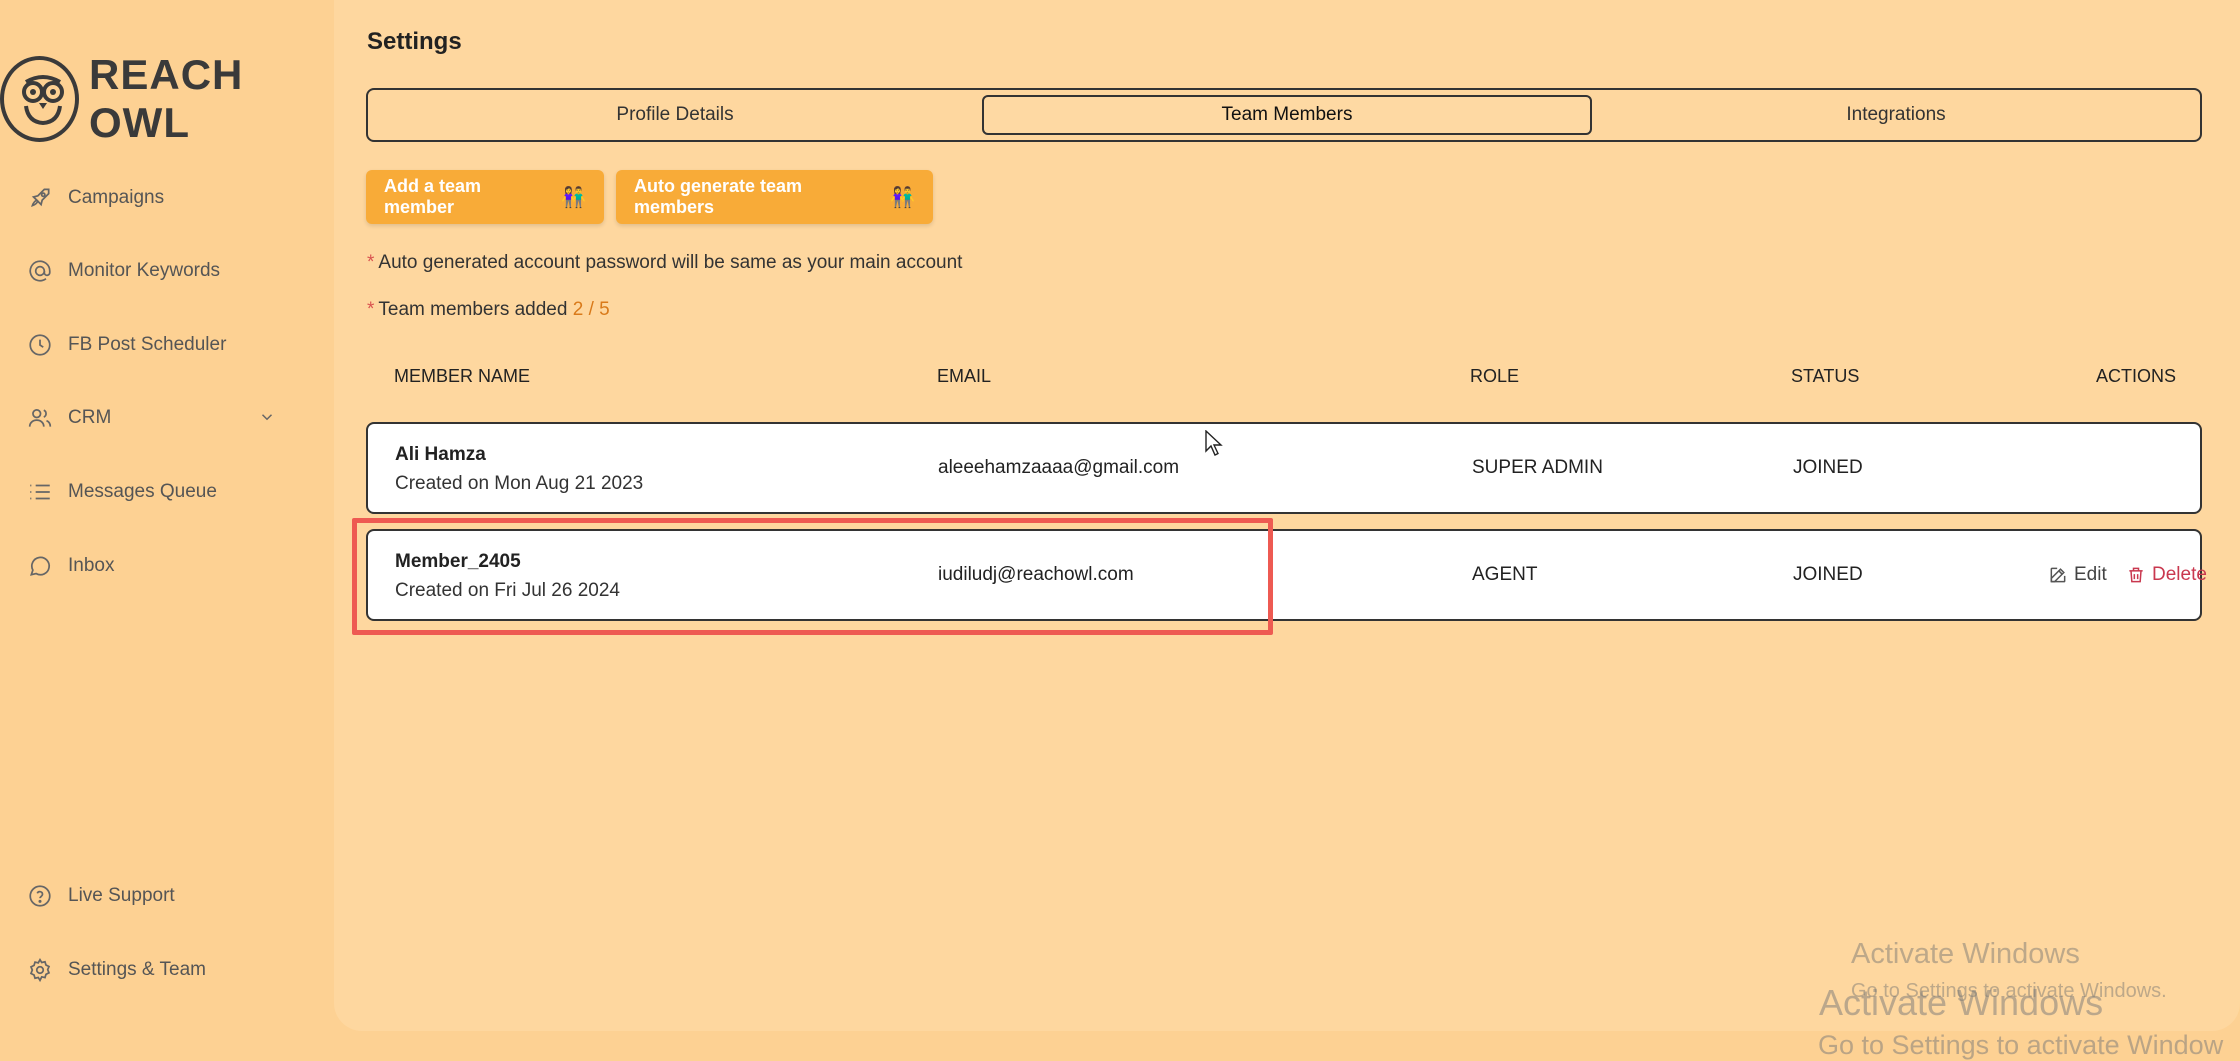 The width and height of the screenshot is (2240, 1061). I want to click on members-added-count: 2 / 5, so click(591, 309).